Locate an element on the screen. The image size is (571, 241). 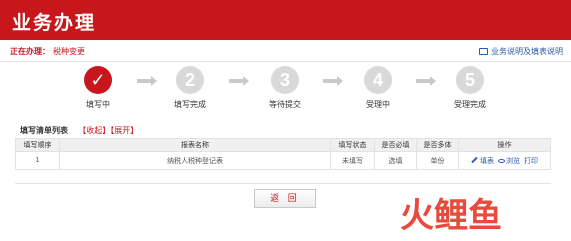
fill-form-link: 填表 is located at coordinates (482, 160).